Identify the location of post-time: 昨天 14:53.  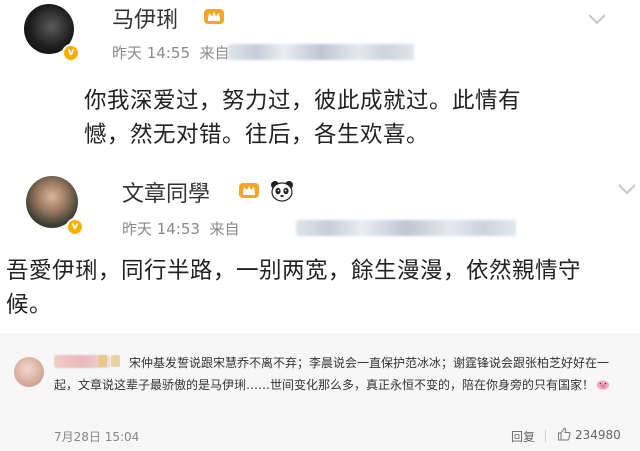
(161, 229).